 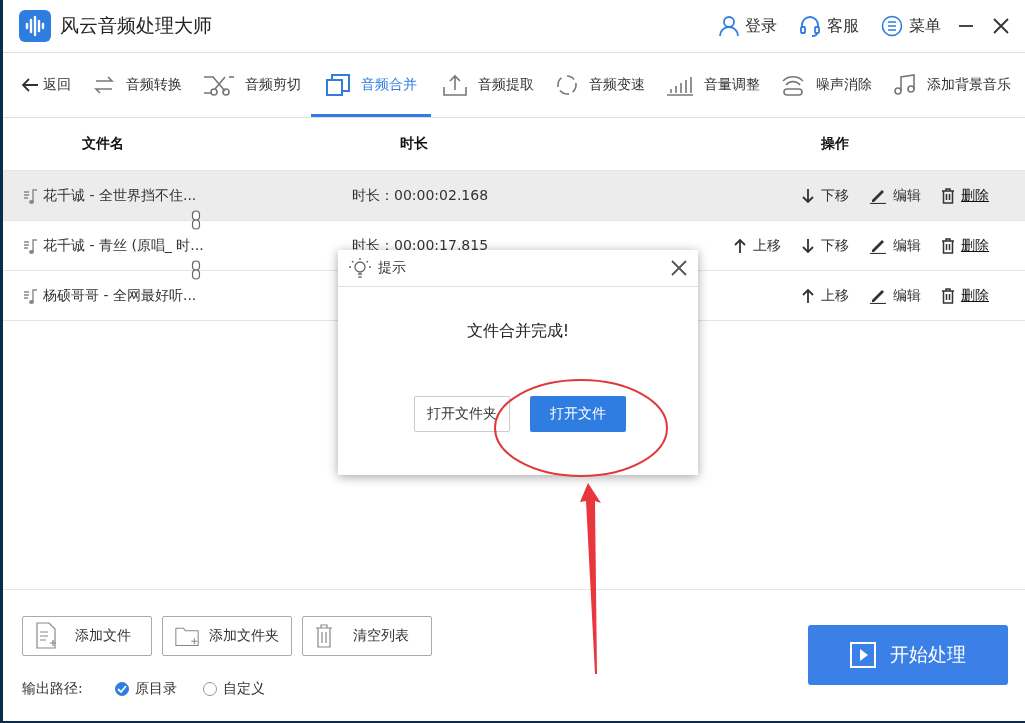 What do you see at coordinates (52, 689) in the screenshot?
I see `output-path-label: 输出路径:` at bounding box center [52, 689].